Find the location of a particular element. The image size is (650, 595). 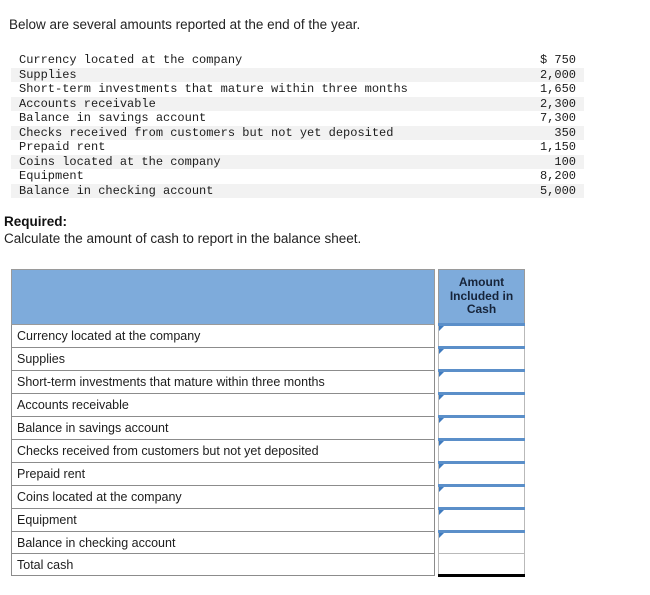

answer-header-amount: Amount Included in Cash is located at coordinates (481, 297).